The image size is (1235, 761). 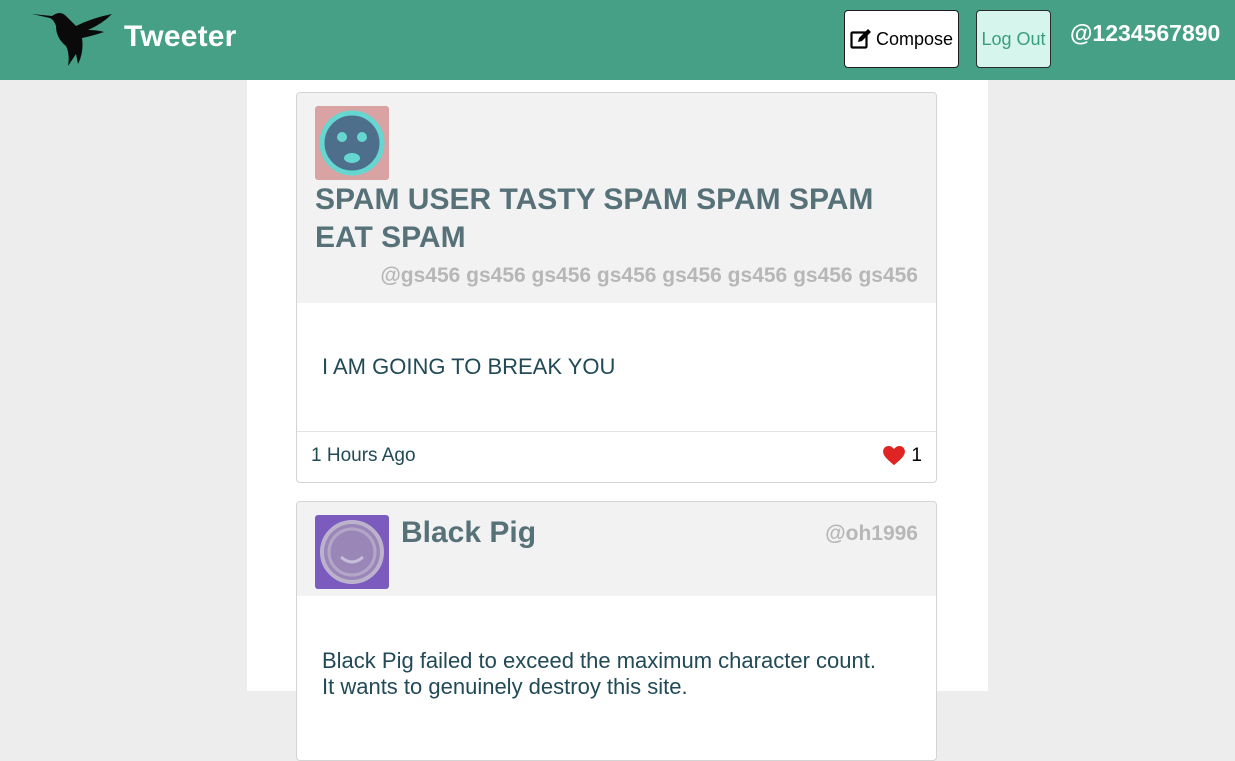 I want to click on logout-button: Log Out, so click(x=1013, y=39).